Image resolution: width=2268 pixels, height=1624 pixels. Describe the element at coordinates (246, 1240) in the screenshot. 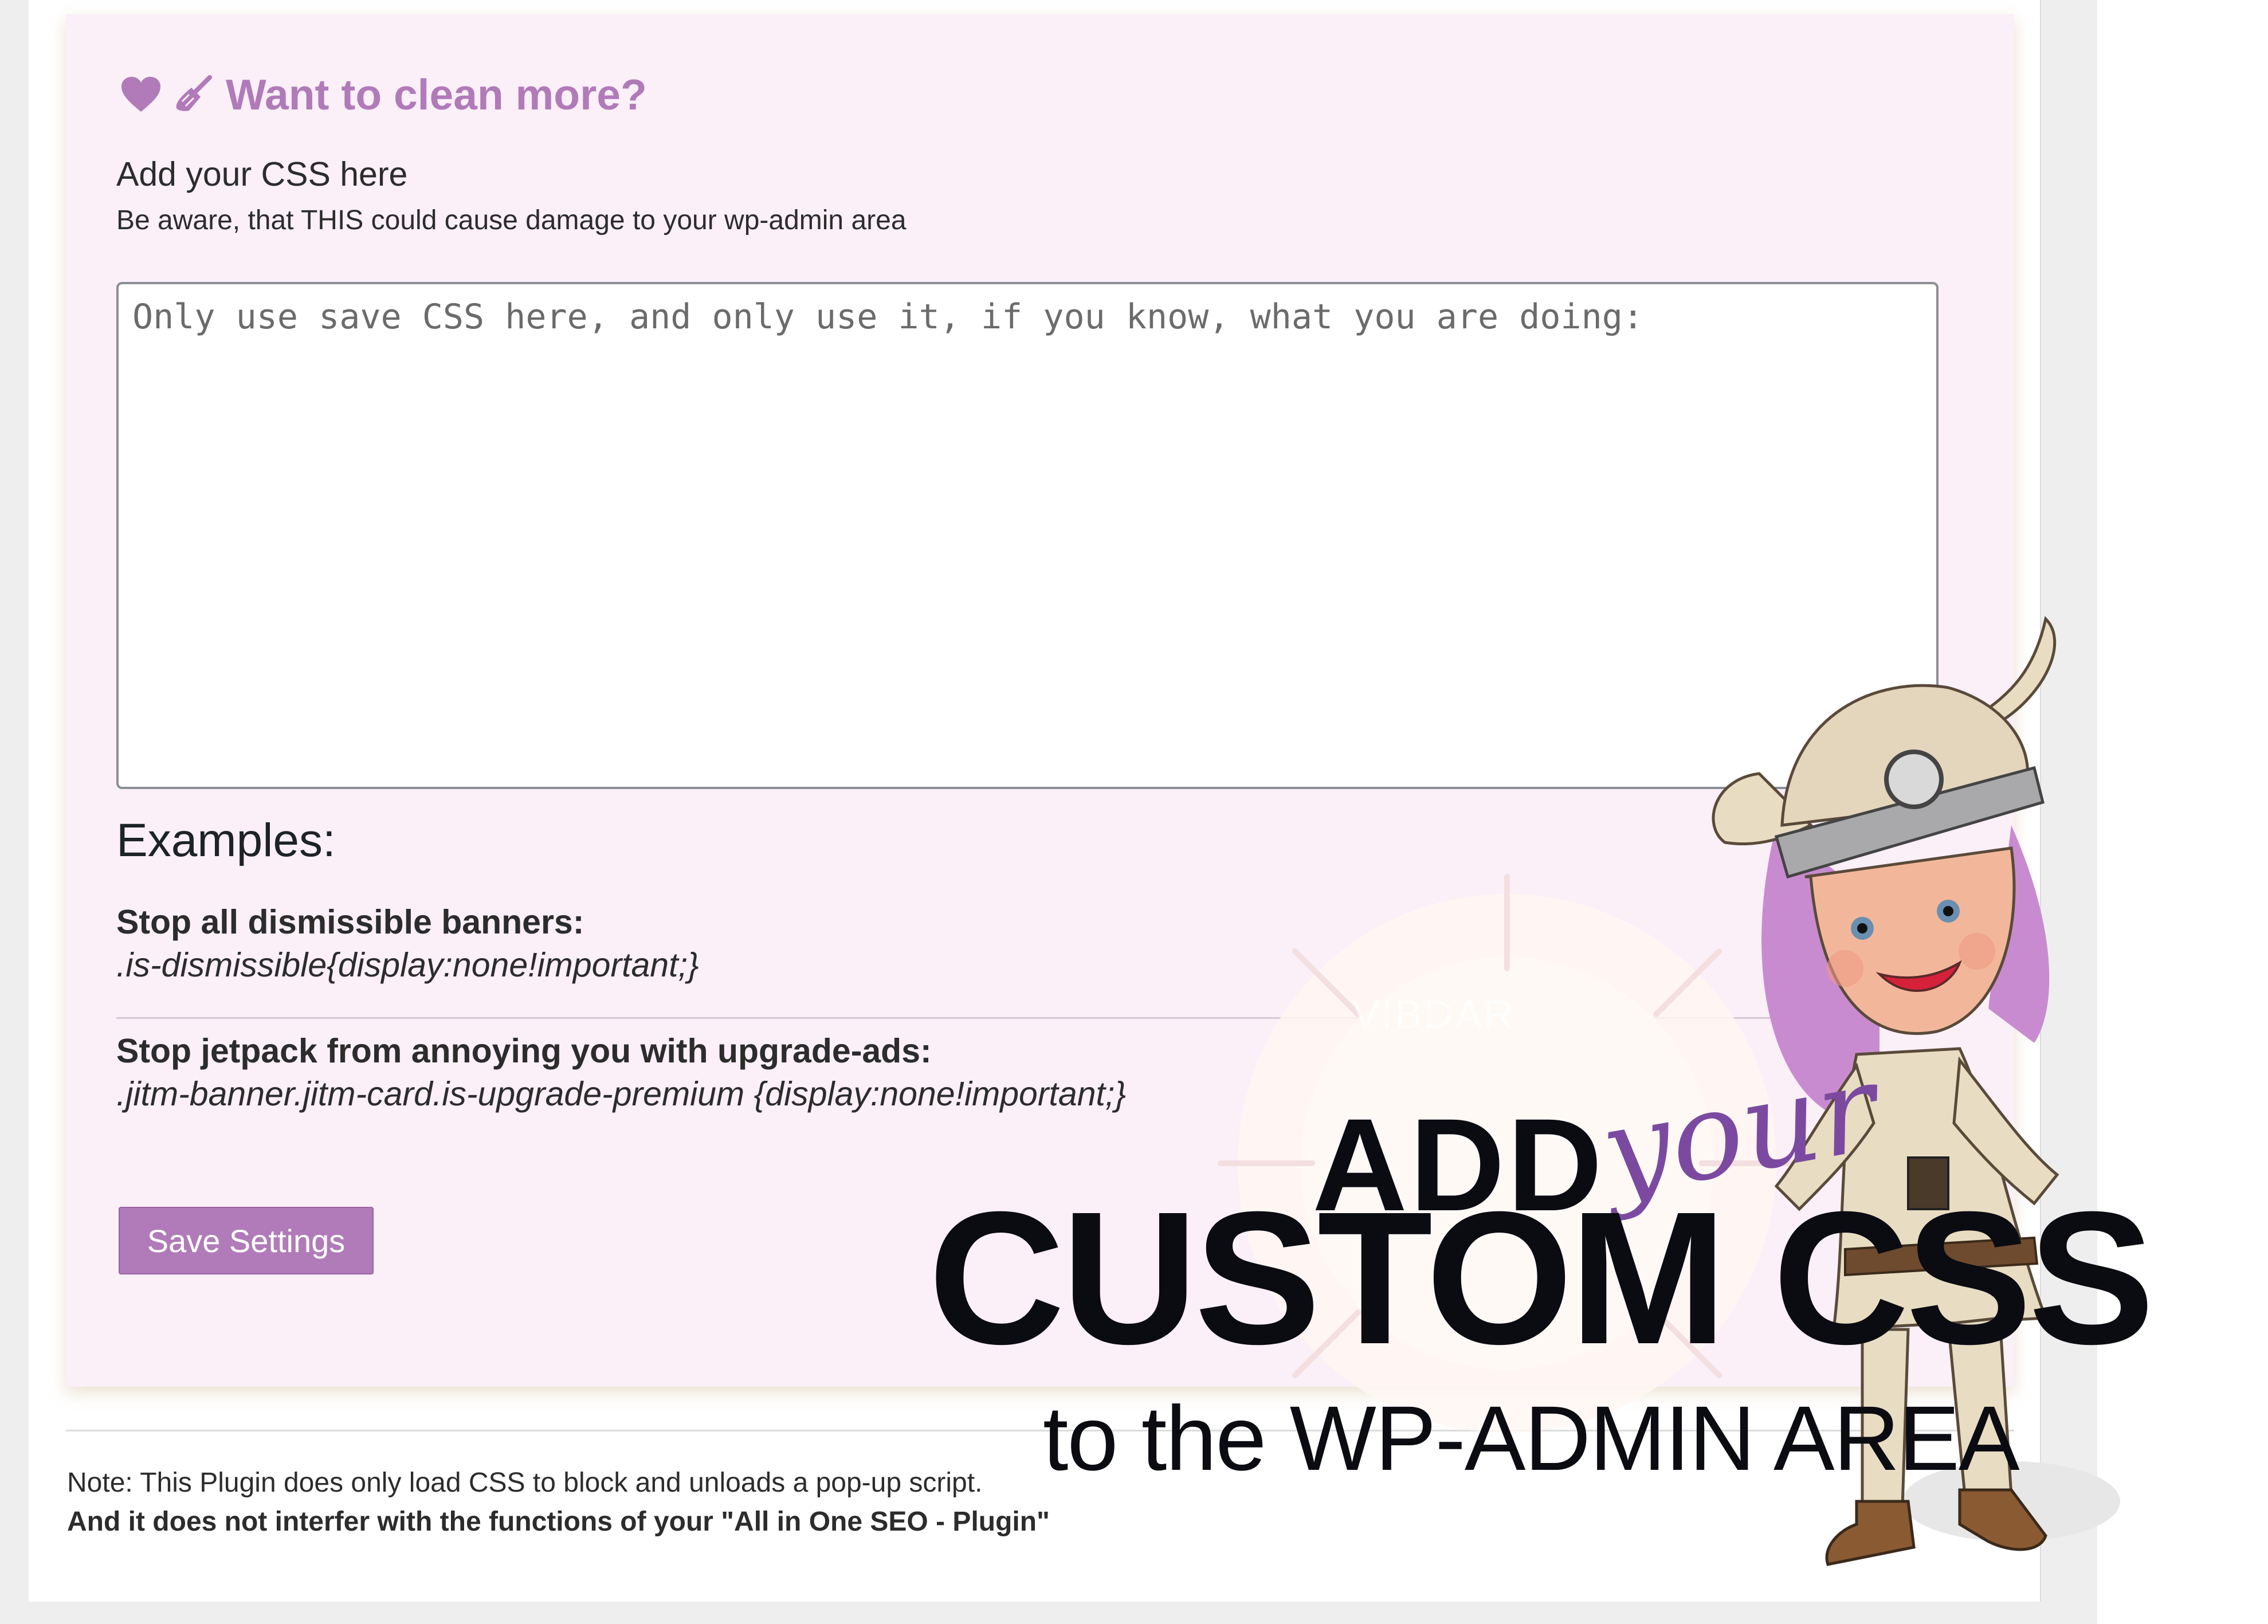

I see `save-settings-button: Save Settings` at that location.